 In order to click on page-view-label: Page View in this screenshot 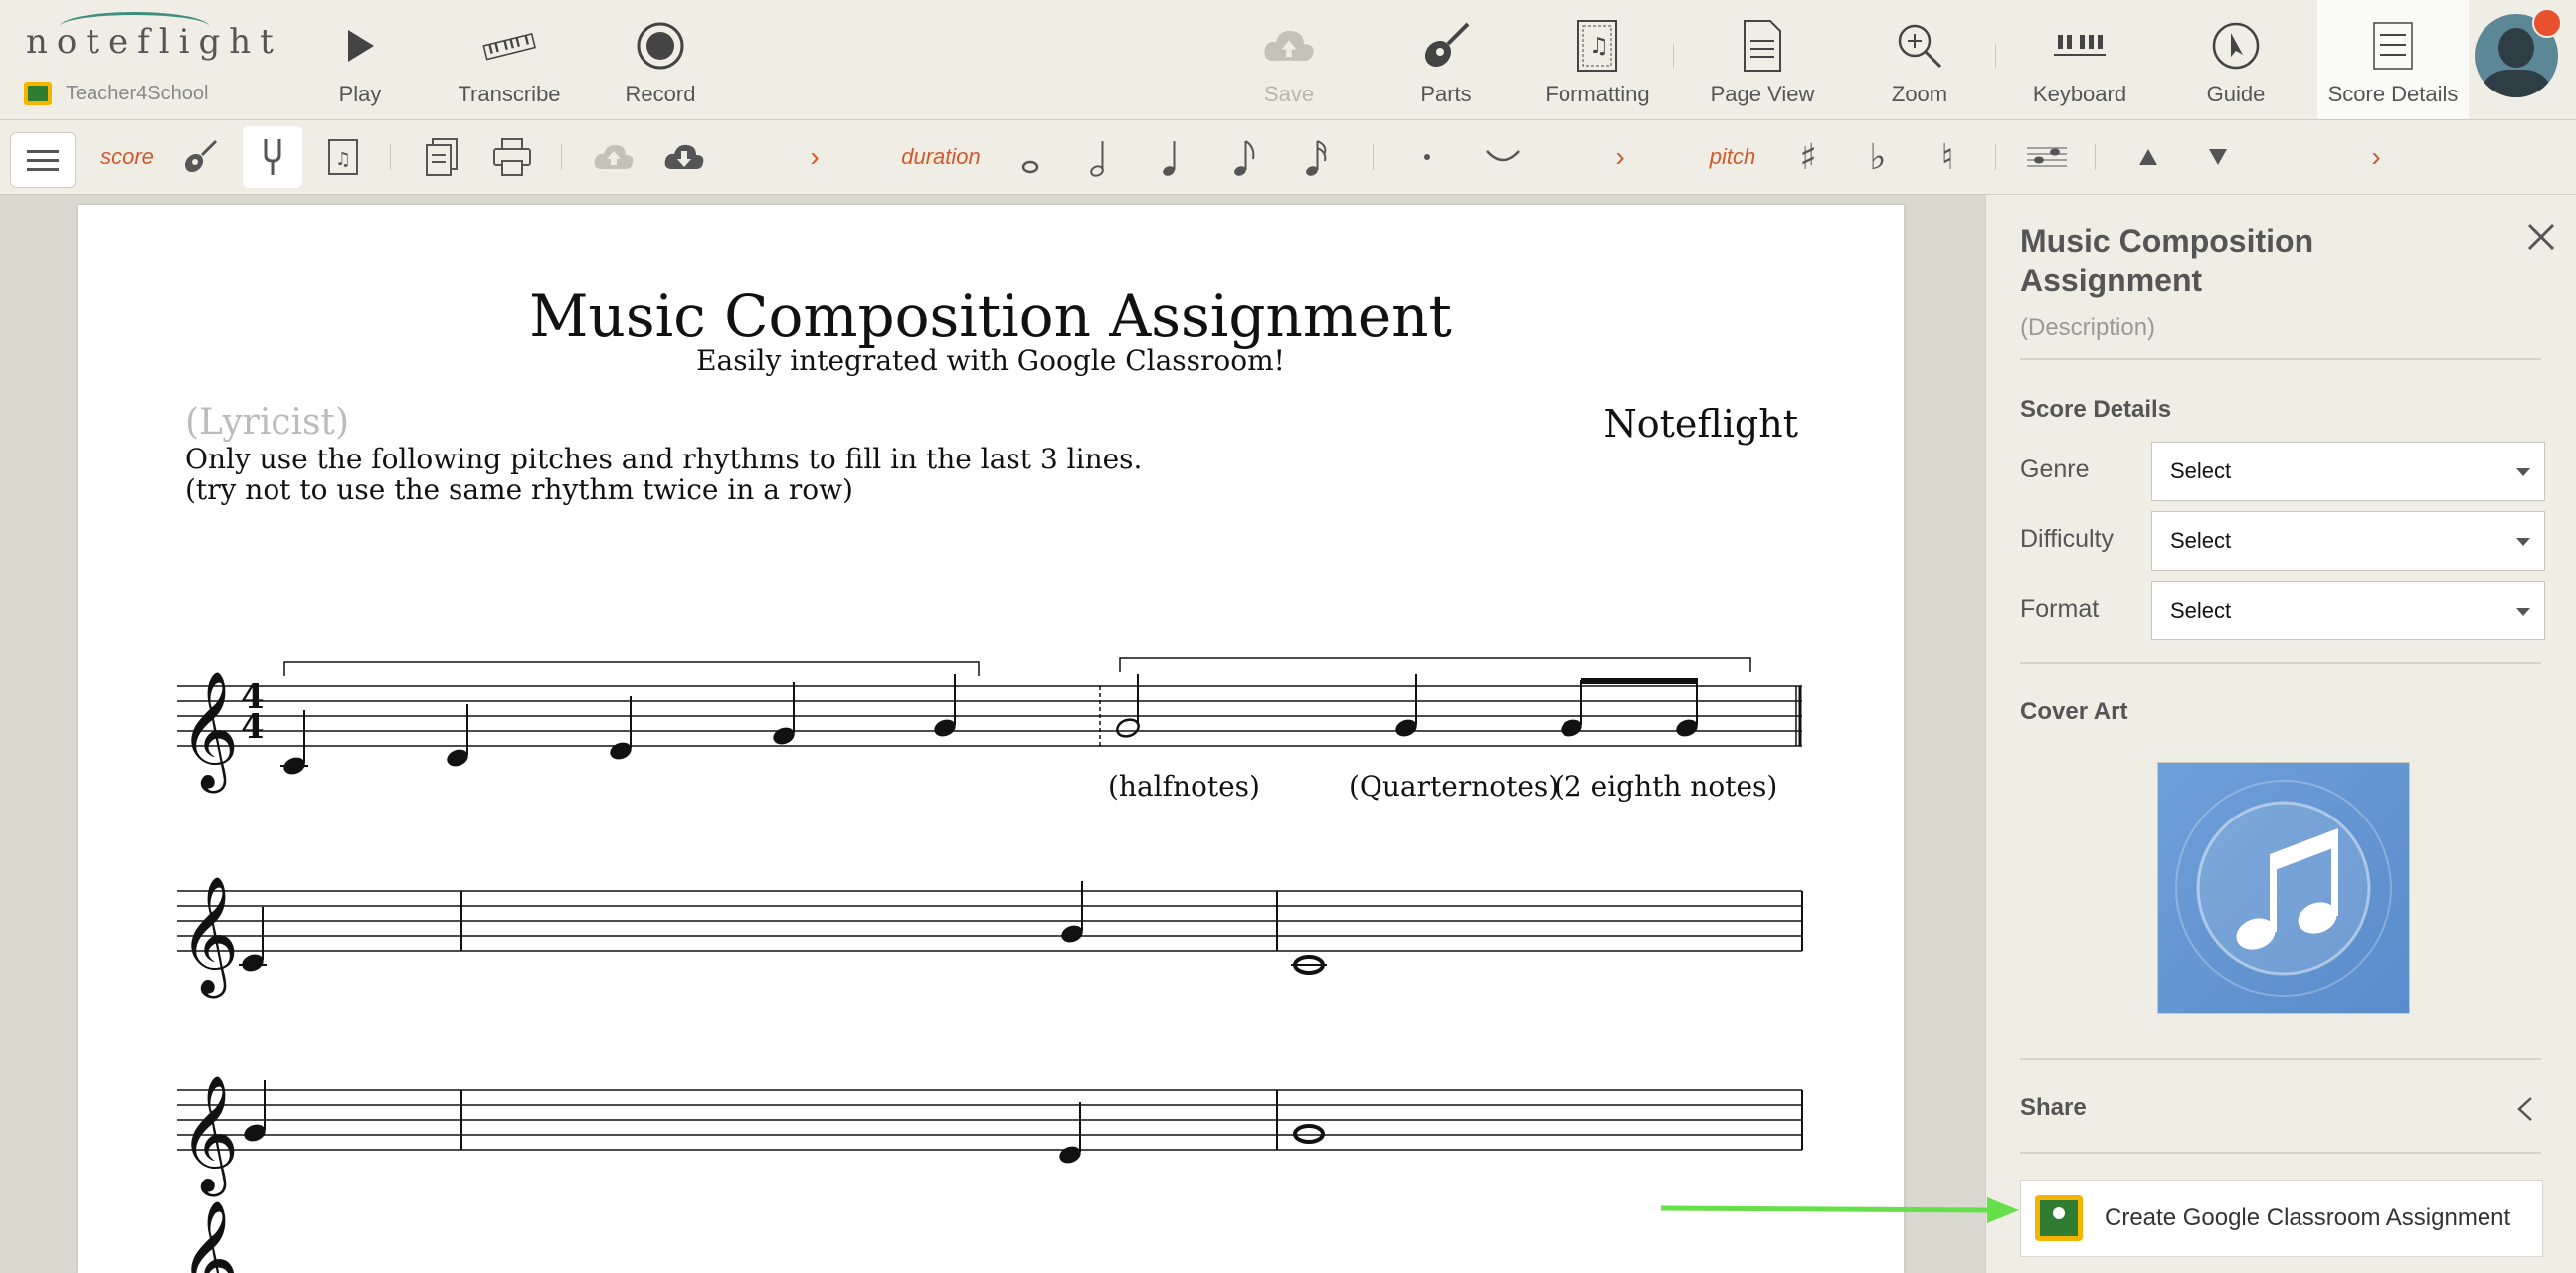, I will do `click(1762, 94)`.